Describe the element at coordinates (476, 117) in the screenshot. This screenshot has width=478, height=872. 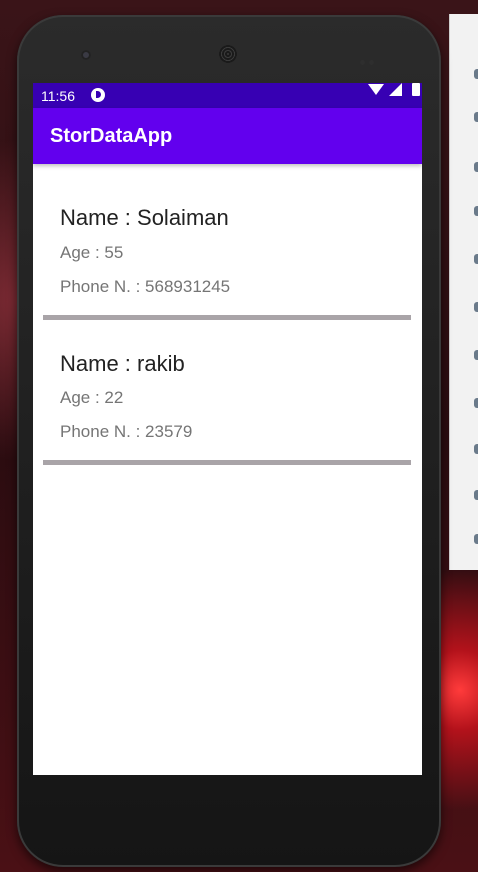
I see `volume-up-icon` at that location.